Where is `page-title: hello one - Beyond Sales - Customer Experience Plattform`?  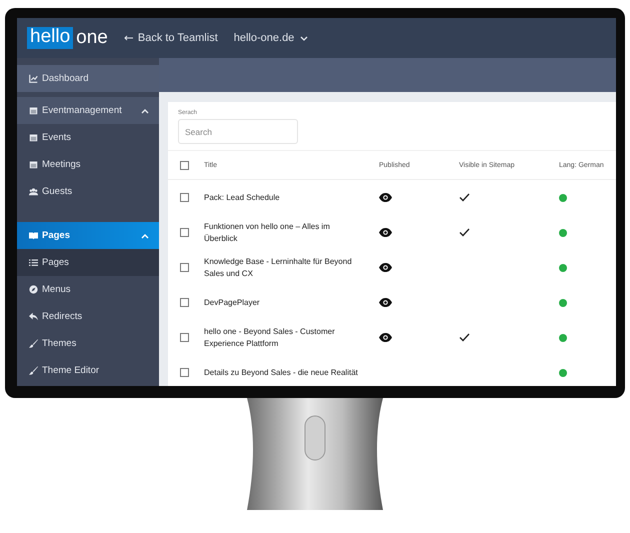 page-title: hello one - Beyond Sales - Customer Experience Plattform is located at coordinates (270, 338).